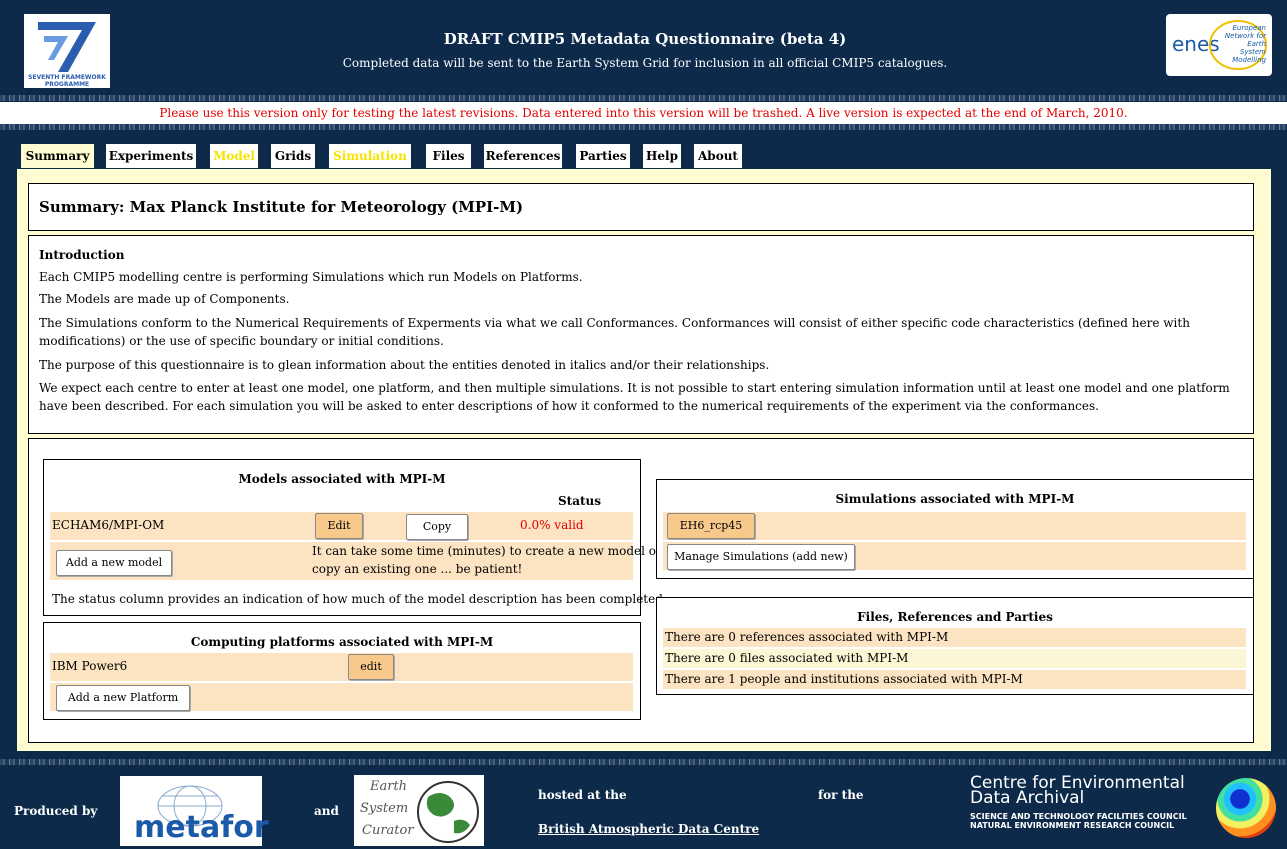 The height and width of the screenshot is (849, 1287). Describe the element at coordinates (437, 527) in the screenshot. I see `copy-model-button: Copy` at that location.